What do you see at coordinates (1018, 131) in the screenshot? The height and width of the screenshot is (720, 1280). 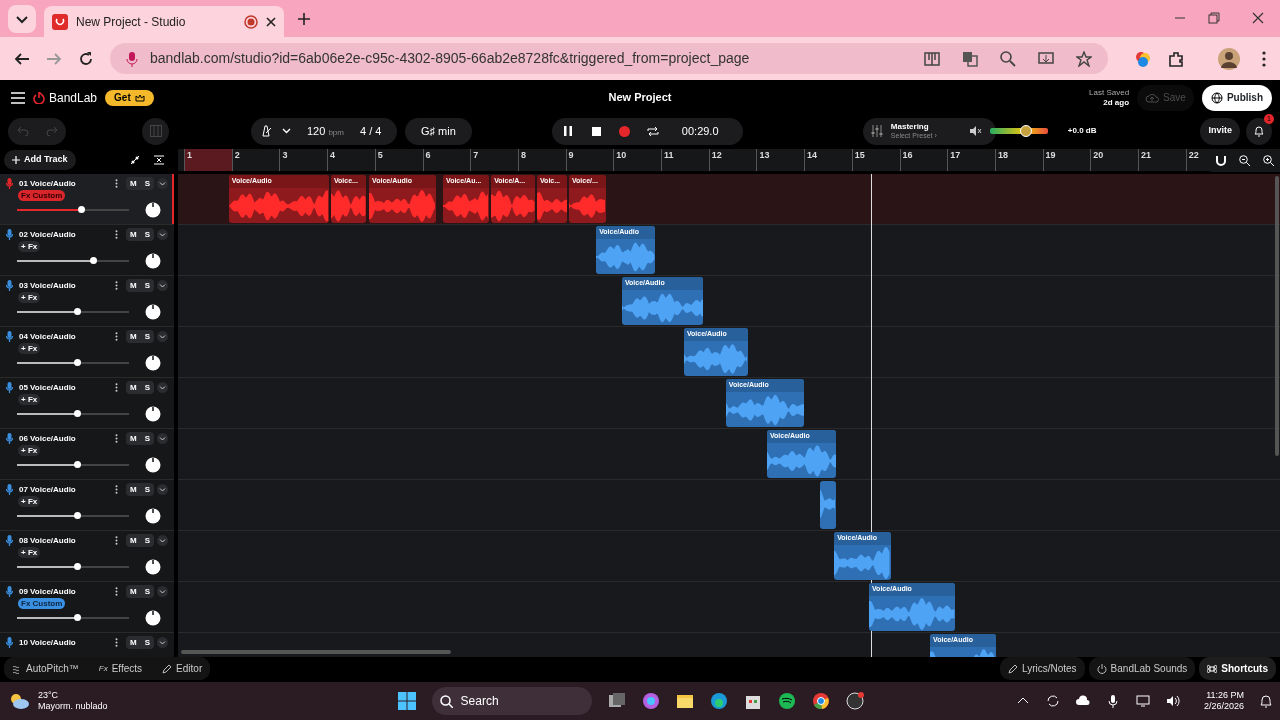 I see `master-volume-slider` at bounding box center [1018, 131].